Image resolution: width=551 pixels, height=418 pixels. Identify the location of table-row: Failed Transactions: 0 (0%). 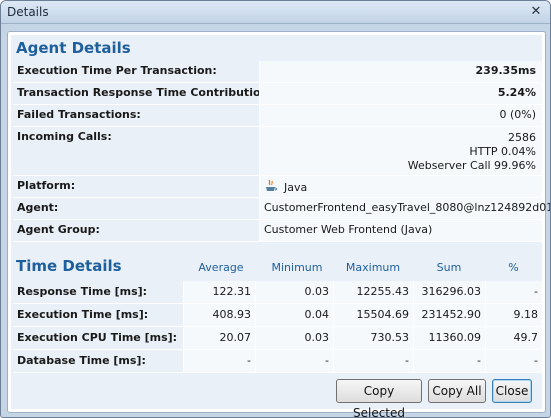
(277, 116).